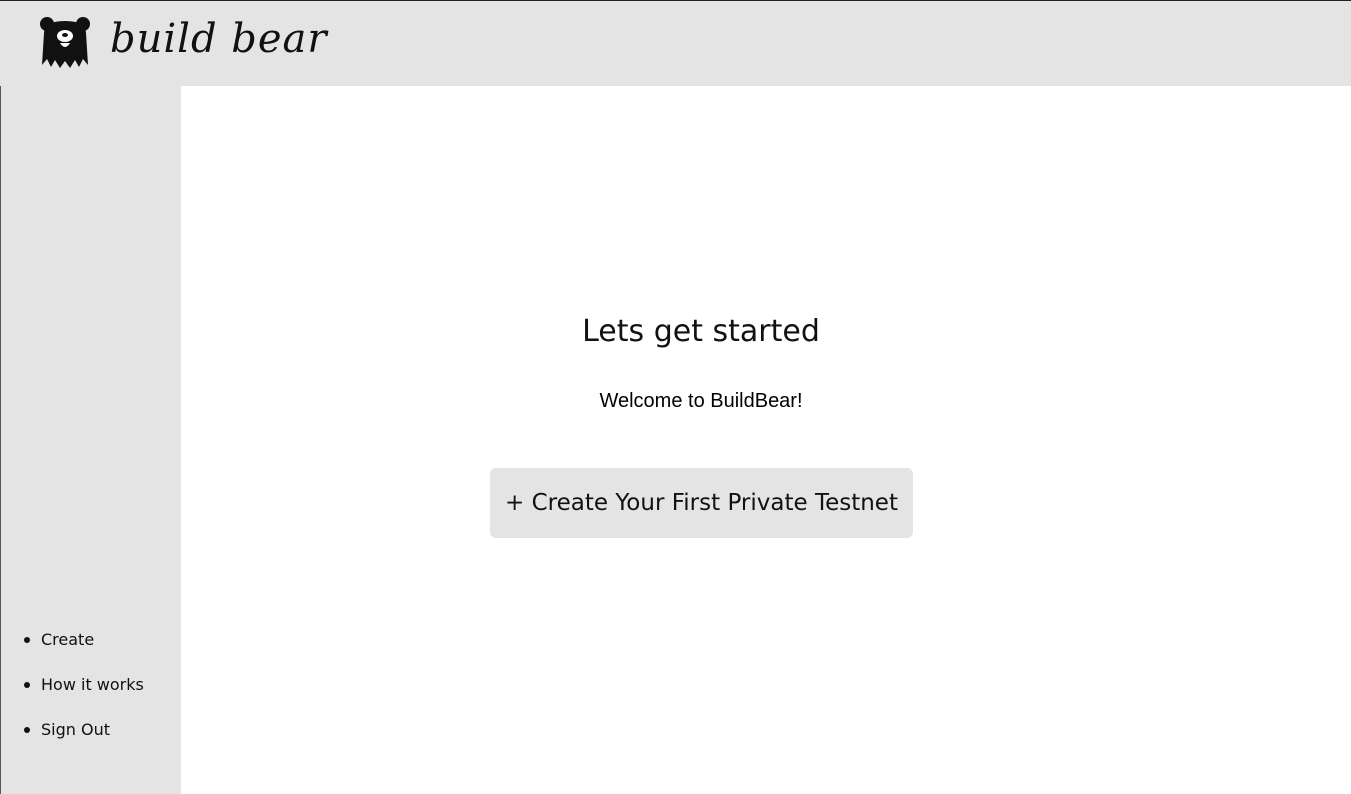 Image resolution: width=1351 pixels, height=794 pixels. I want to click on sidebar-item-sign-out: Sign Out, so click(72, 729).